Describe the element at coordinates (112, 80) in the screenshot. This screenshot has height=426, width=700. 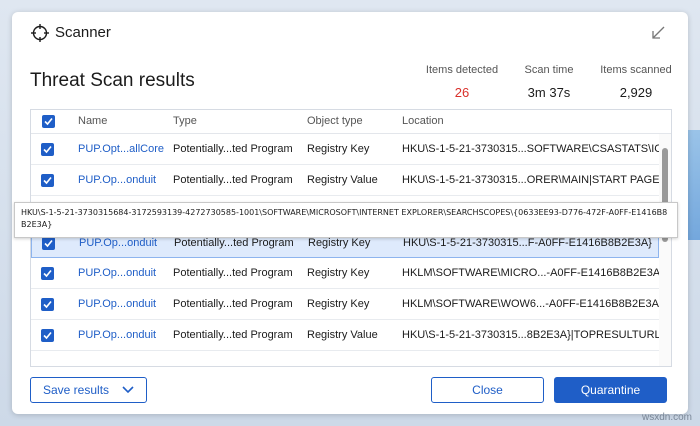
I see `page-title: Threat Scan results` at that location.